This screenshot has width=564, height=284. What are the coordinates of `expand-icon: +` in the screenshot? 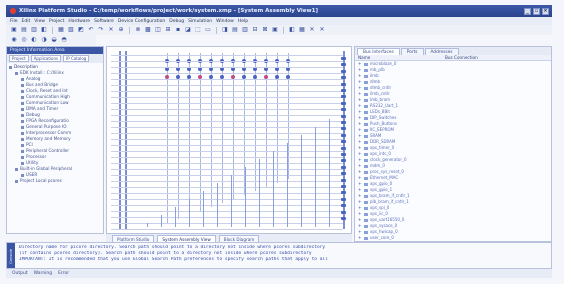 It's located at (360, 238).